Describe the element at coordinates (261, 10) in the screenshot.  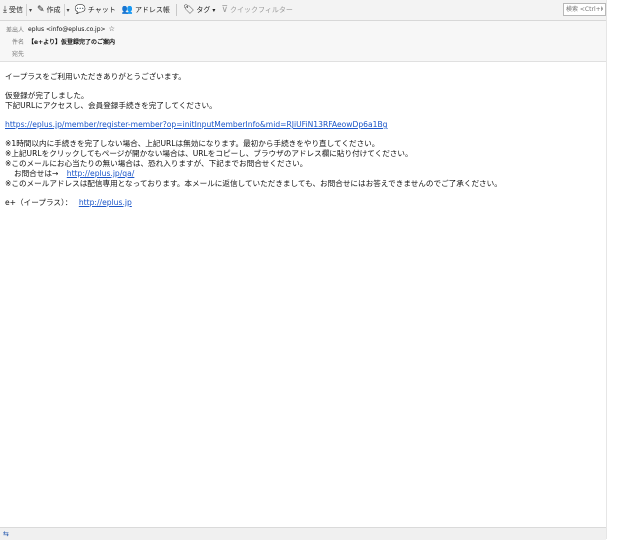
I see `quick-filter-label: クイックフィルター` at that location.